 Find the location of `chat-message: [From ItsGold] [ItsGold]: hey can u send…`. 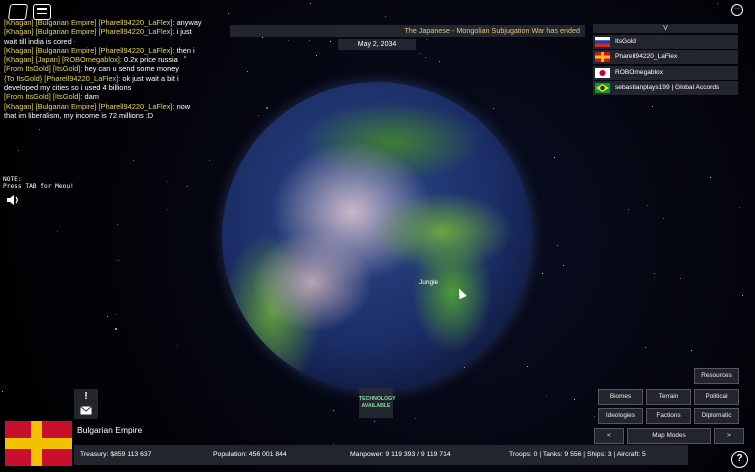

chat-message: [From ItsGold] [ItsGold]: hey can u send… is located at coordinates (117, 68).